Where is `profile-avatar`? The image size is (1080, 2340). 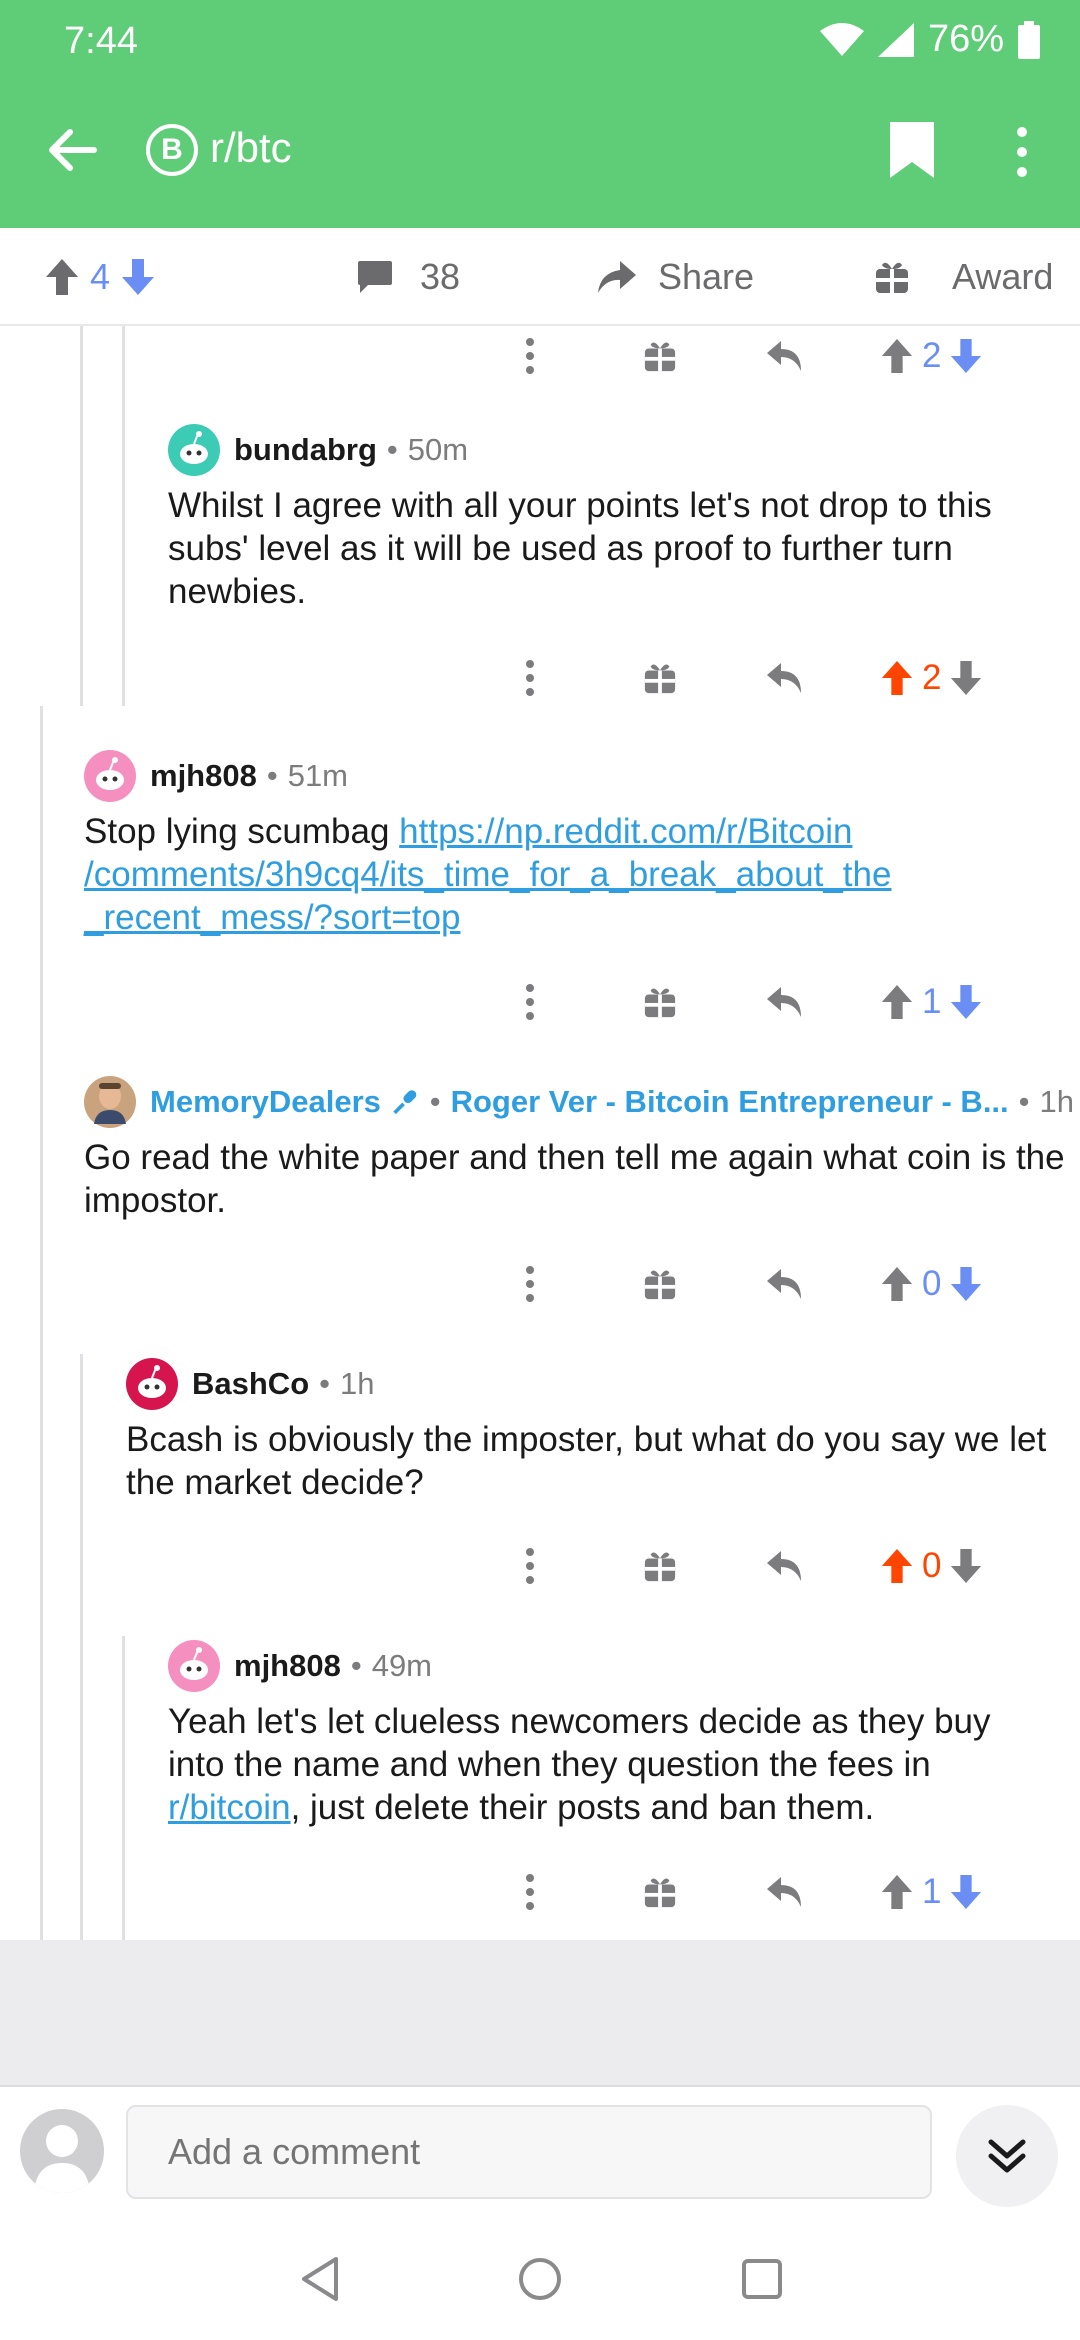
profile-avatar is located at coordinates (62, 2151).